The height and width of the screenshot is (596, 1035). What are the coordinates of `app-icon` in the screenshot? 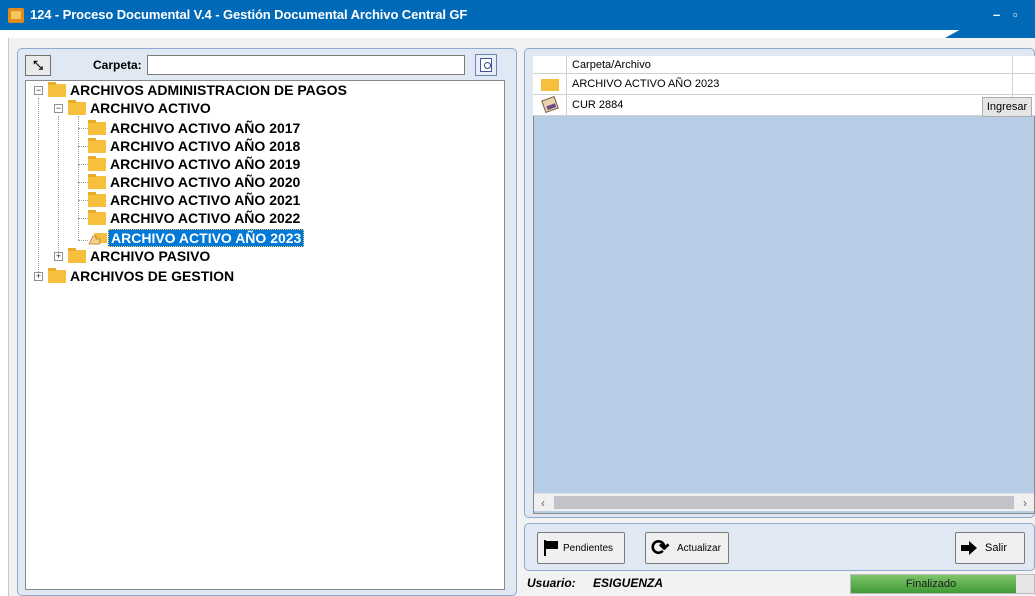 It's located at (16, 15).